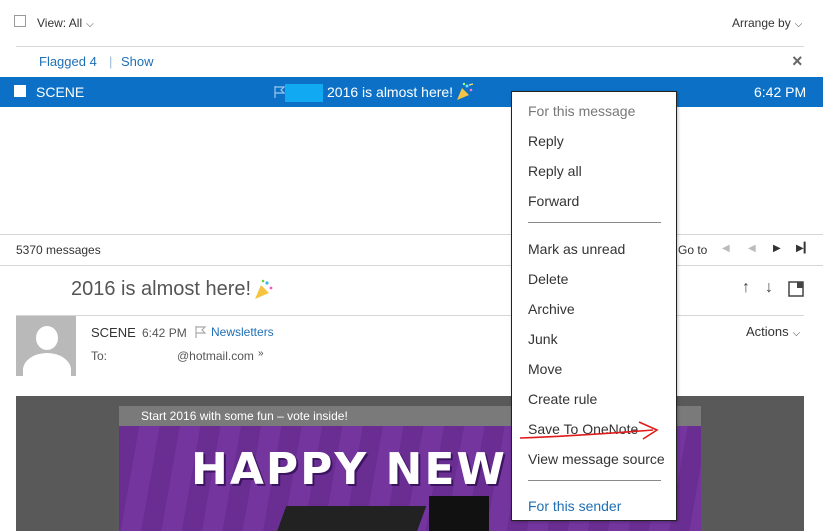 The height and width of the screenshot is (531, 823). What do you see at coordinates (596, 459) in the screenshot?
I see `menu-item-view-message-source: View message source` at bounding box center [596, 459].